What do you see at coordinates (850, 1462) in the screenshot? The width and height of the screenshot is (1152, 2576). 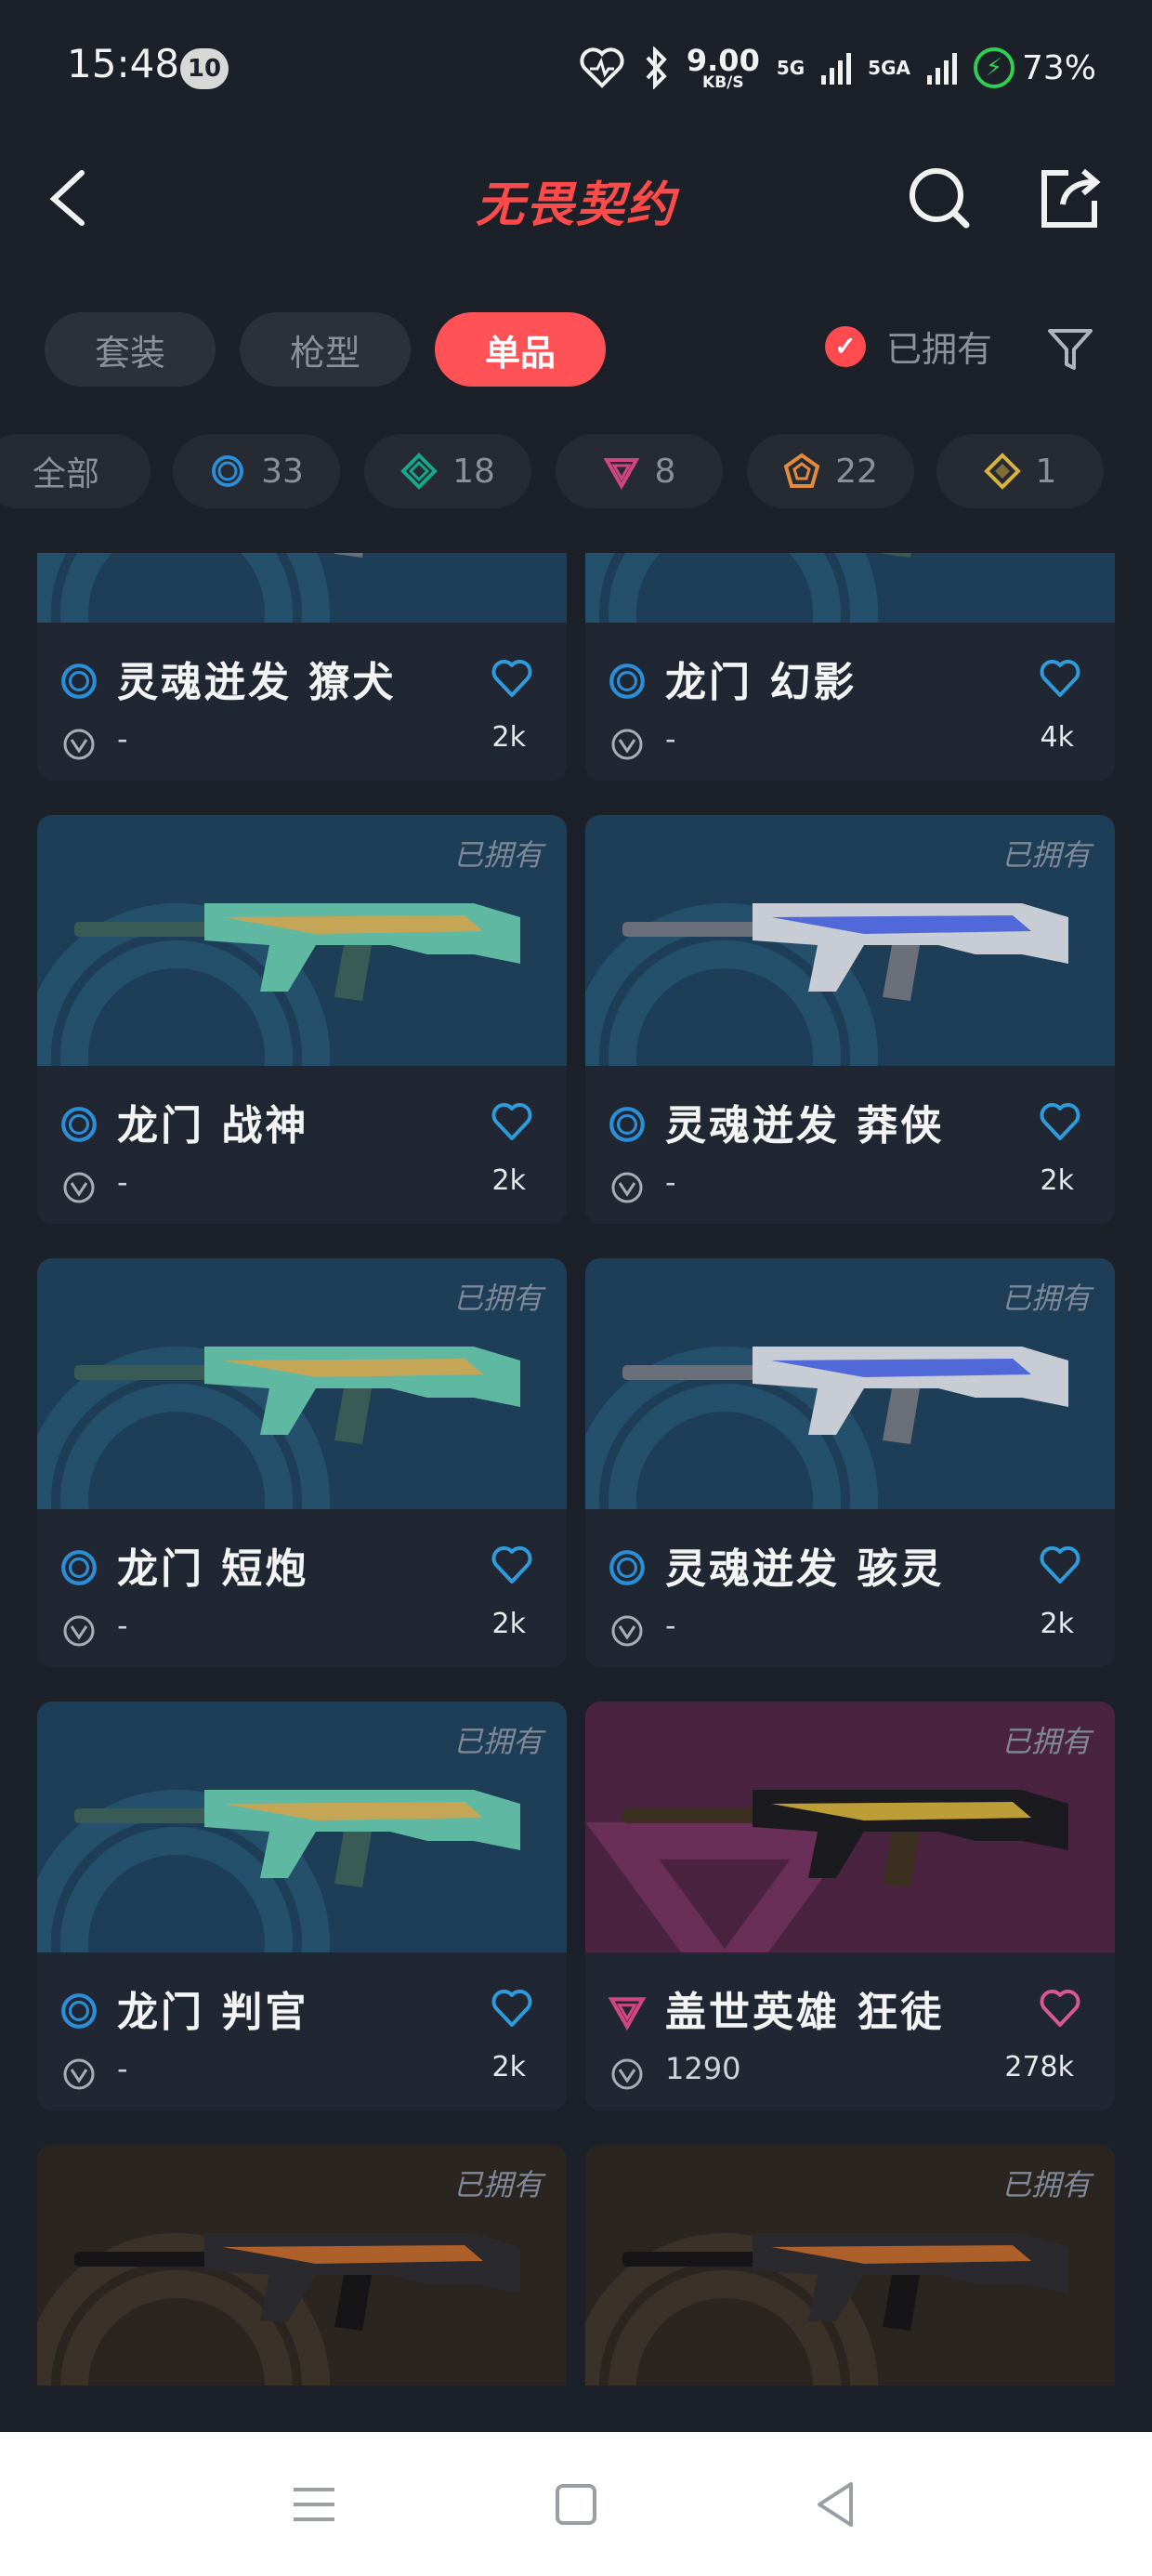 I see `skin-card: 已拥有灵魂迸发 骇灵 - 2k` at bounding box center [850, 1462].